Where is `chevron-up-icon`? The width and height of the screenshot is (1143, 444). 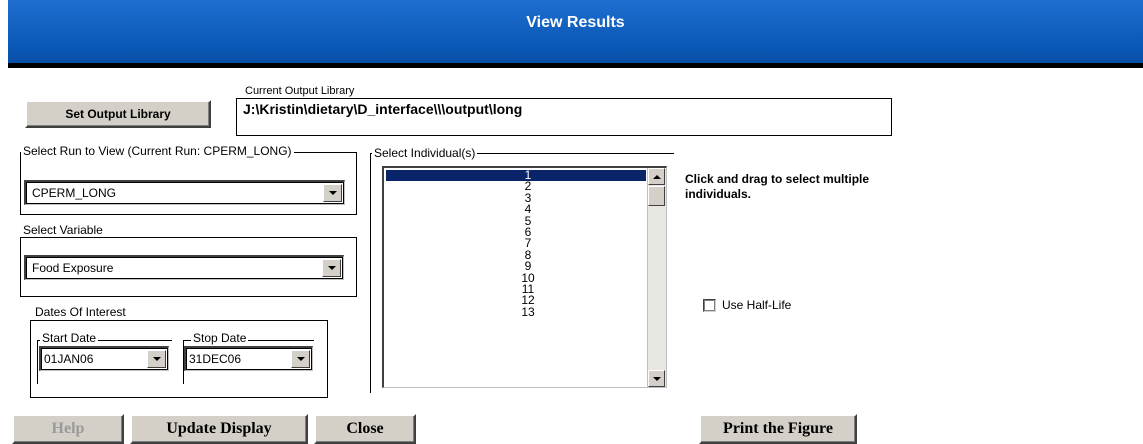 chevron-up-icon is located at coordinates (656, 176).